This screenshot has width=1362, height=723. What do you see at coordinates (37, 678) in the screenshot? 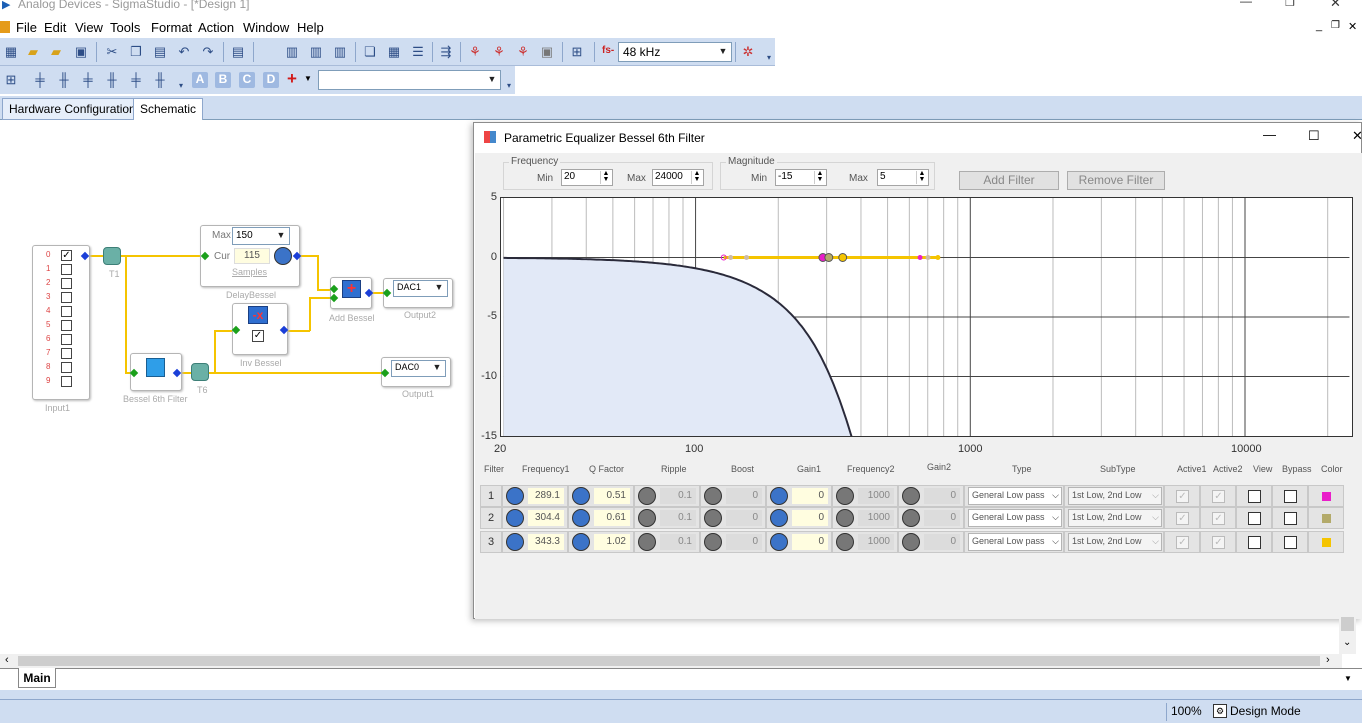
I see `tab-main: Main` at bounding box center [37, 678].